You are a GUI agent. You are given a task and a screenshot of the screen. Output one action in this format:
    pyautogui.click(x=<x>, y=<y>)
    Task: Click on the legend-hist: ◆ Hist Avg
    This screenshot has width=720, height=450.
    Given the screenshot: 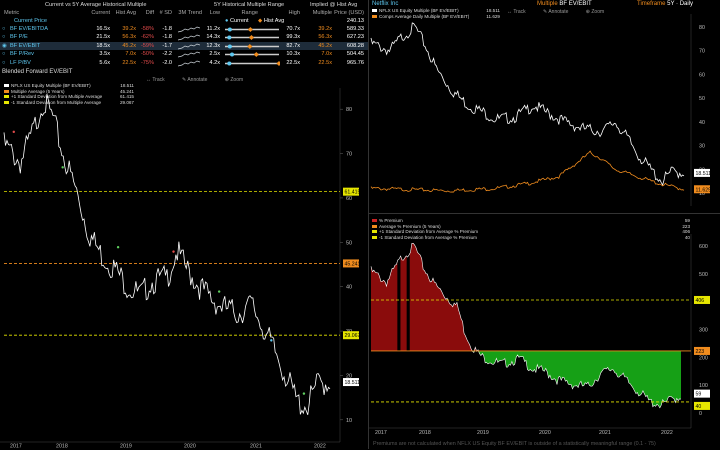 What is the action you would take?
    pyautogui.click(x=271, y=21)
    